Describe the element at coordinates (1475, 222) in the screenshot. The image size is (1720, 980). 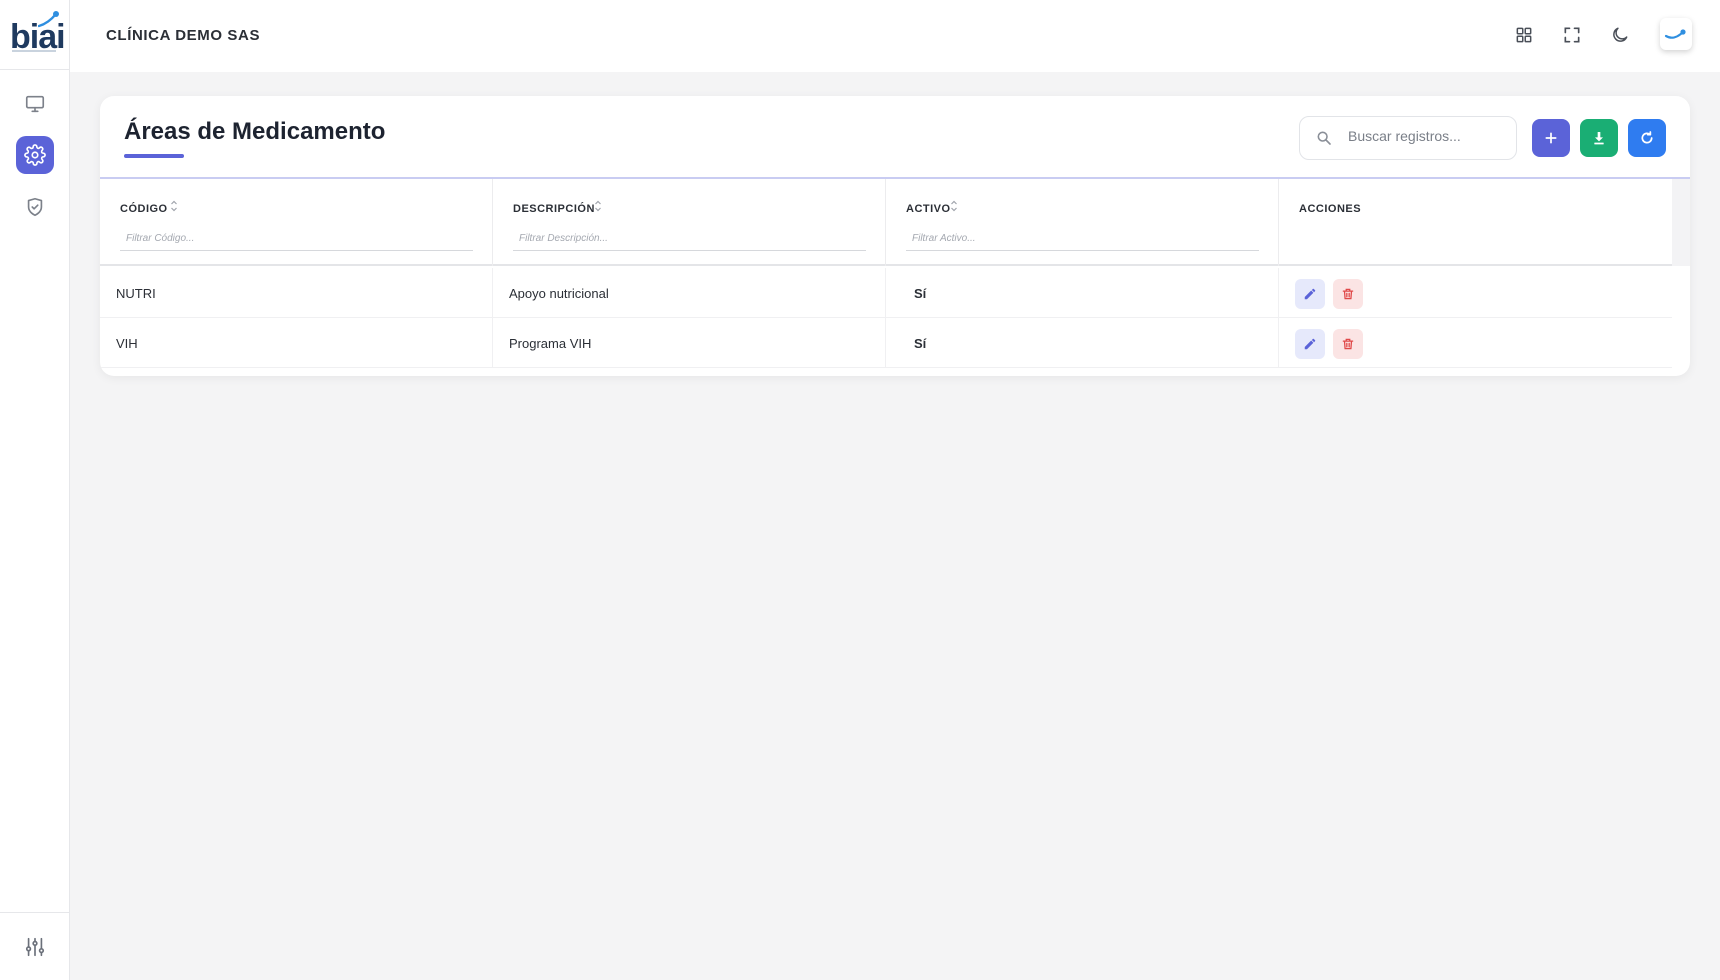
I see `column-header-acciones: ACCIONES` at that location.